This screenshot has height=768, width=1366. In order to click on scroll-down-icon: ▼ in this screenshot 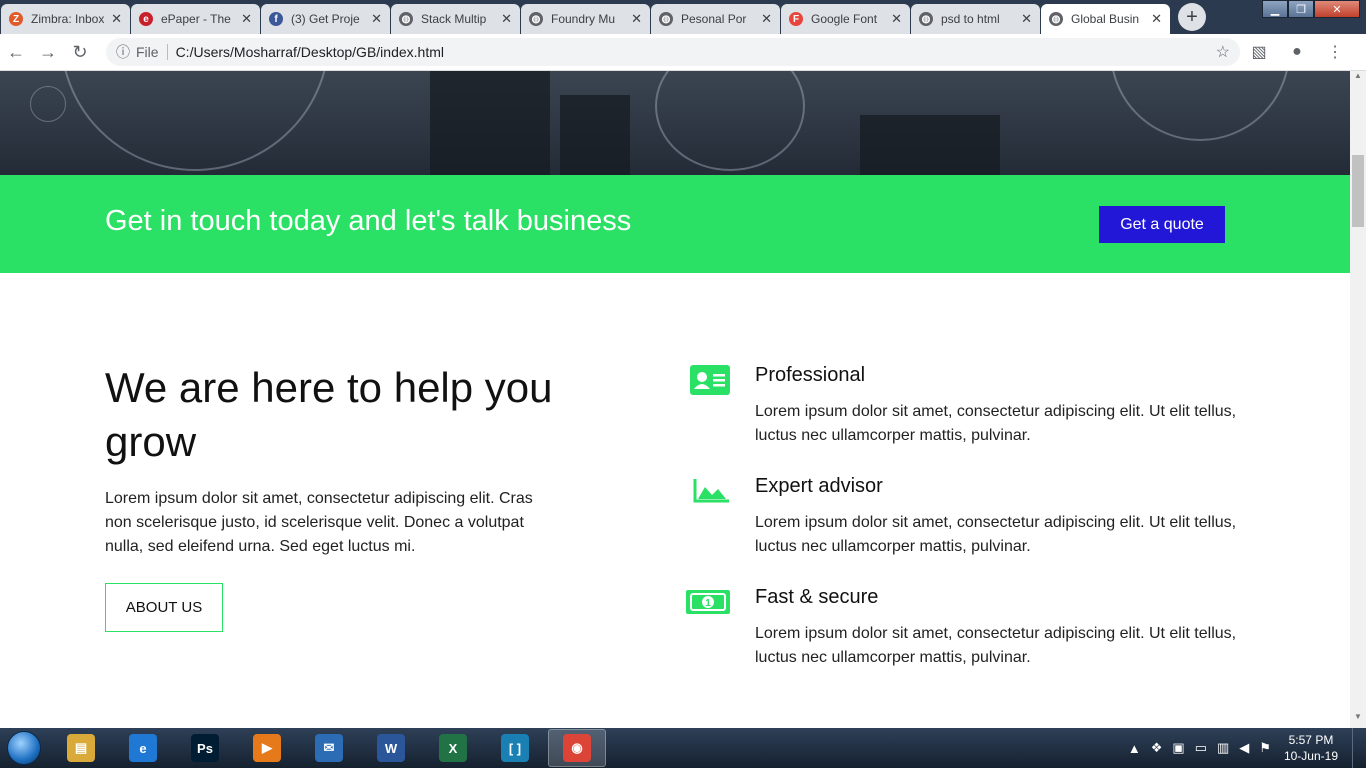, I will do `click(1358, 720)`.